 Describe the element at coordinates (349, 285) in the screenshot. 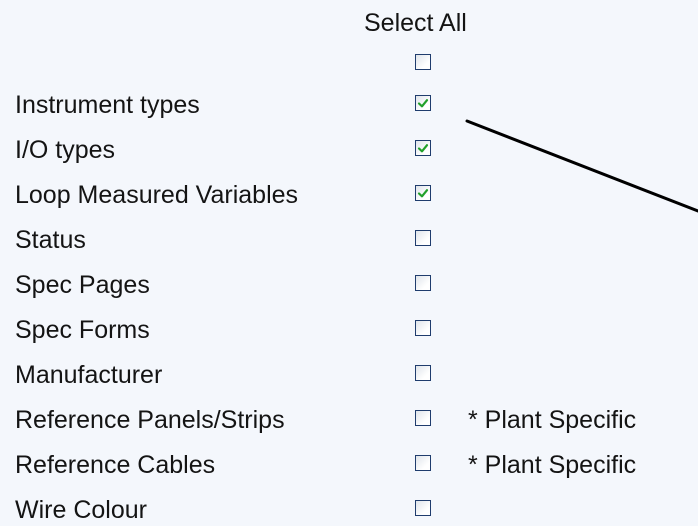

I see `option-row-spec-pages: Spec Pages` at that location.